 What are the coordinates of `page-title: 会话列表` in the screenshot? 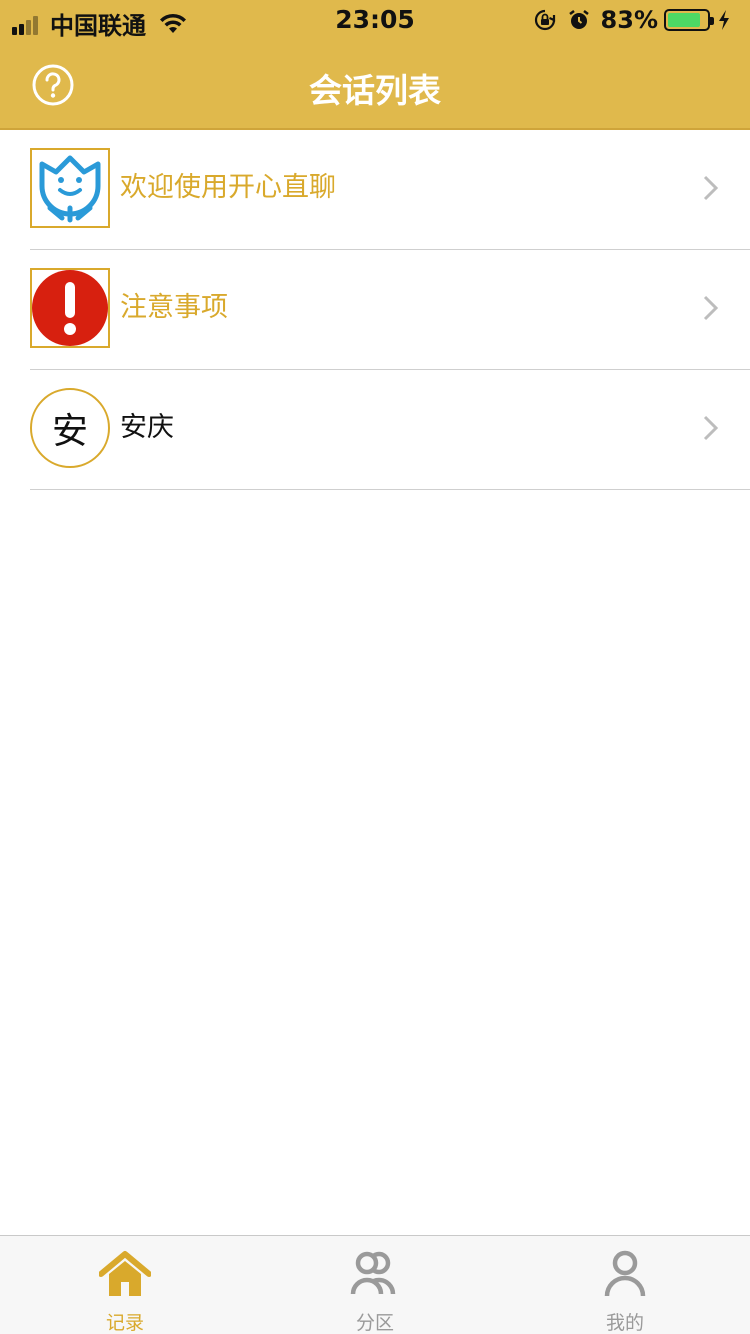 It's located at (375, 90).